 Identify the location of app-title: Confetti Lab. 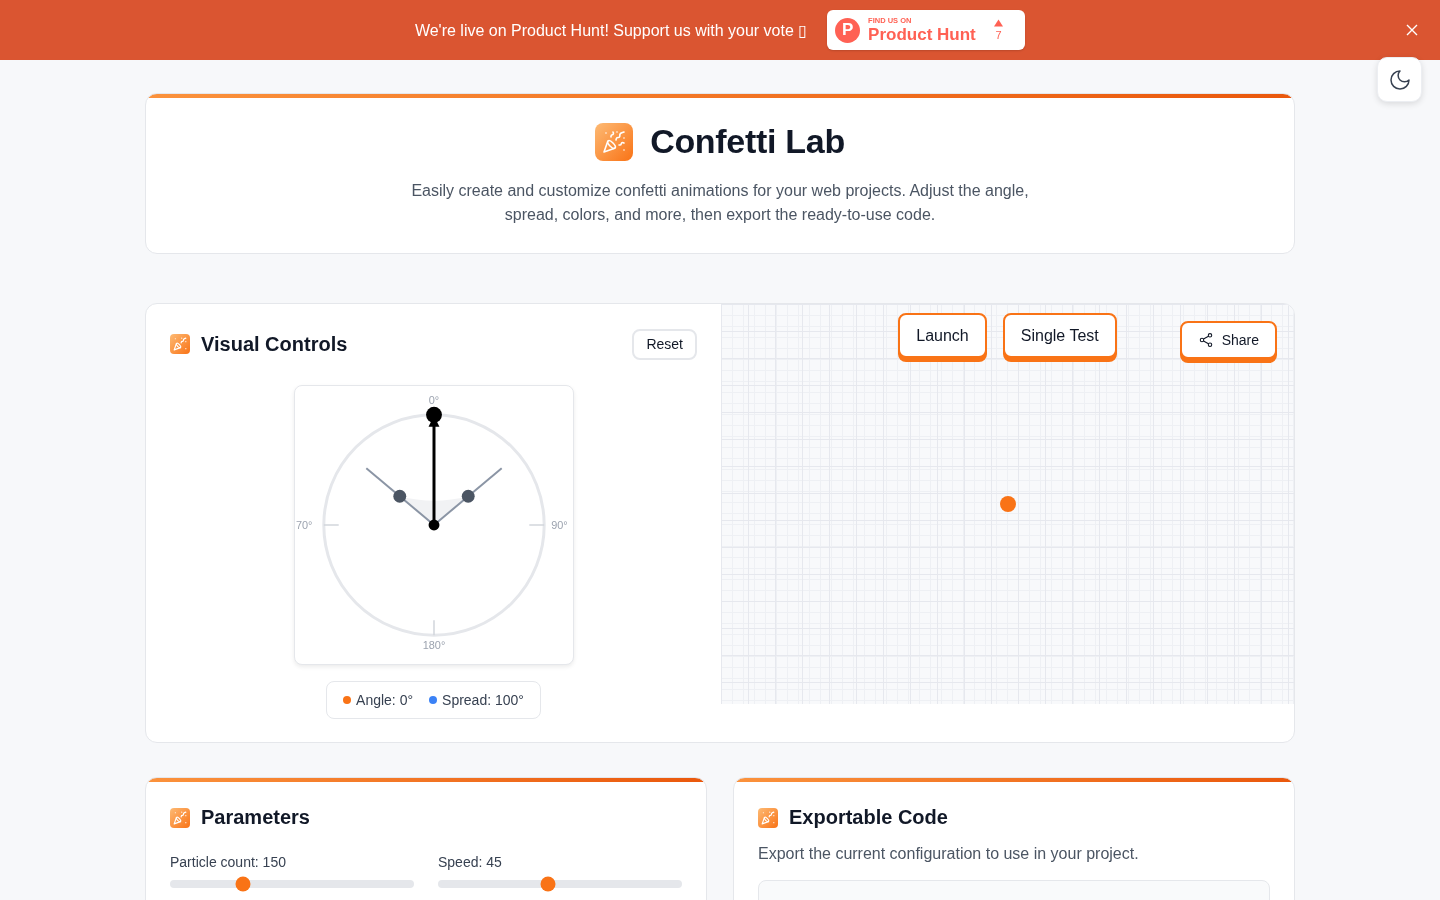
(747, 141).